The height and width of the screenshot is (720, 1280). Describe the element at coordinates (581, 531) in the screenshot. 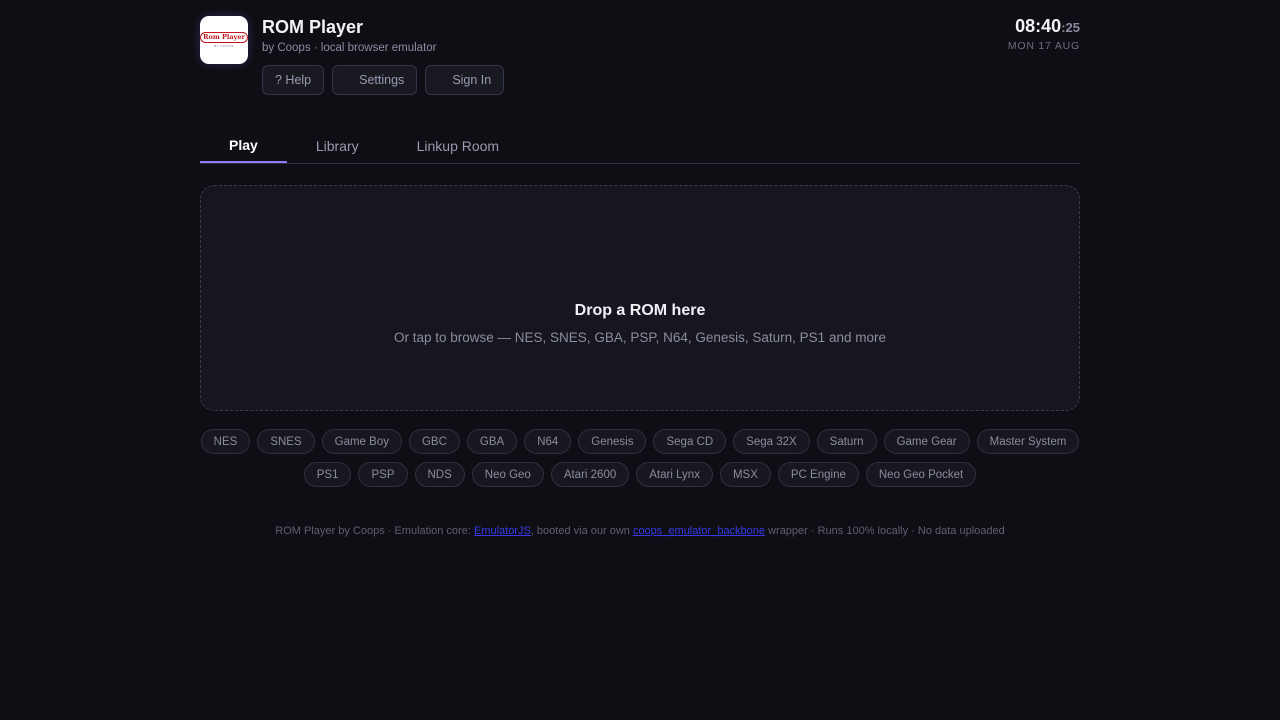

I see `footer-middle: , booted via our own` at that location.